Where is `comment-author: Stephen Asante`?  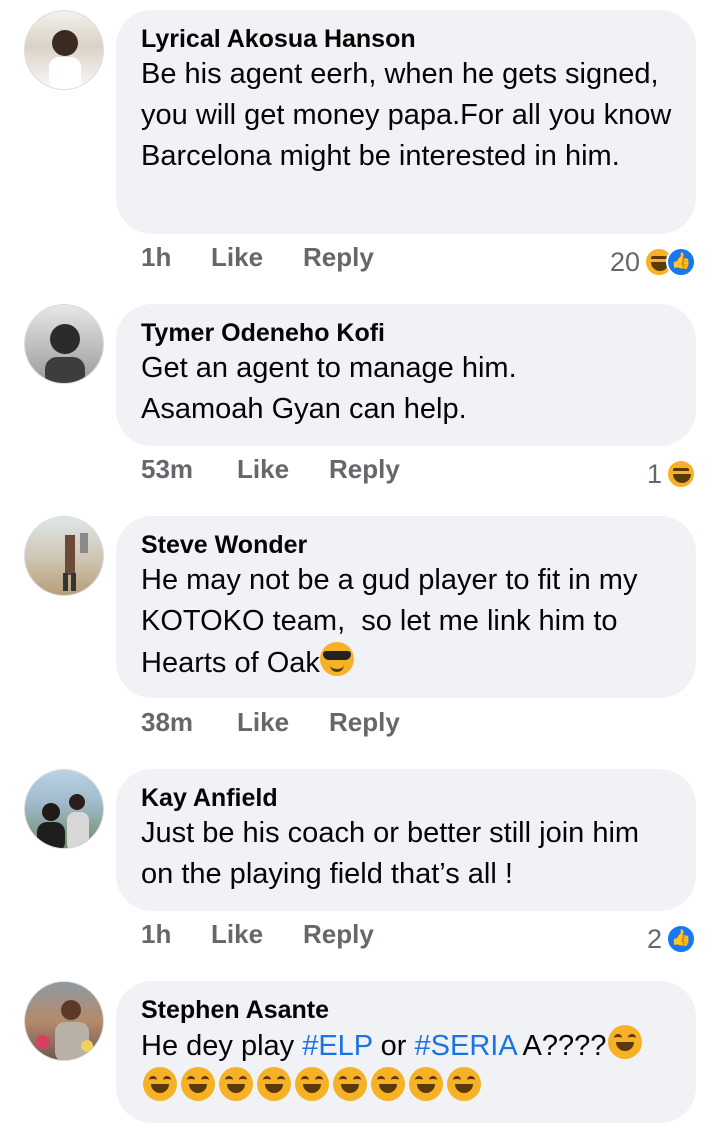
comment-author: Stephen Asante is located at coordinates (406, 1010).